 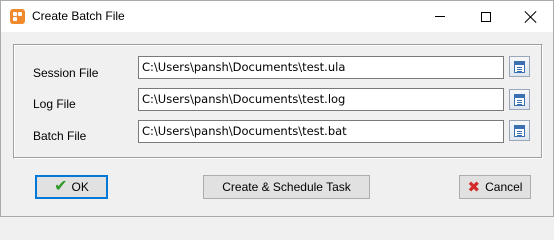 I want to click on session-file-input: C:\Users\pansh\Documents\test.ula, so click(x=321, y=67).